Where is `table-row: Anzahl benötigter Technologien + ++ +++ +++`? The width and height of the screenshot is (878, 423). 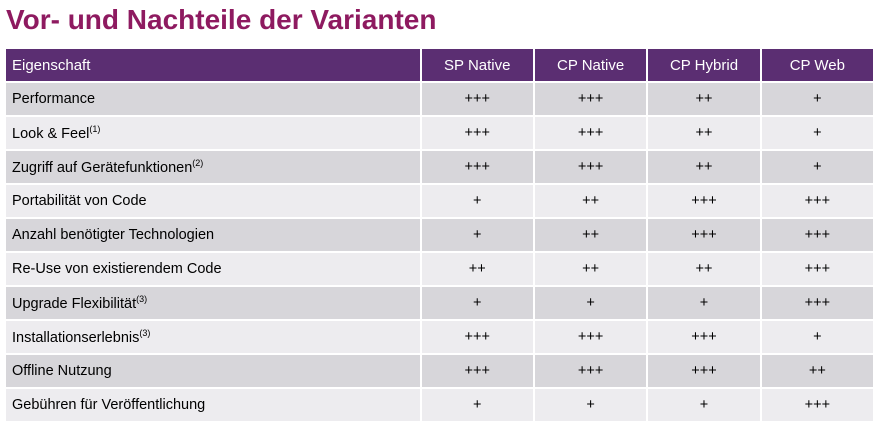 table-row: Anzahl benötigter Technologien + ++ +++ +++ is located at coordinates (441, 235).